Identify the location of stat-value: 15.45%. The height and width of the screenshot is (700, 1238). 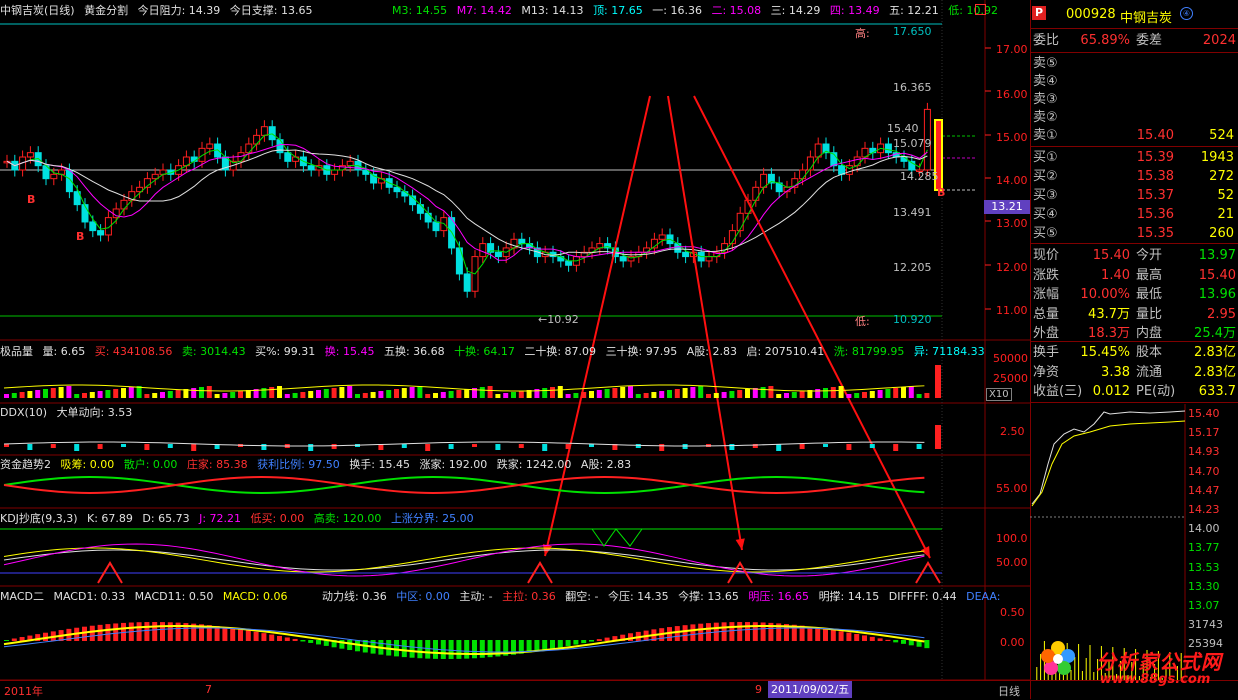
(1105, 352).